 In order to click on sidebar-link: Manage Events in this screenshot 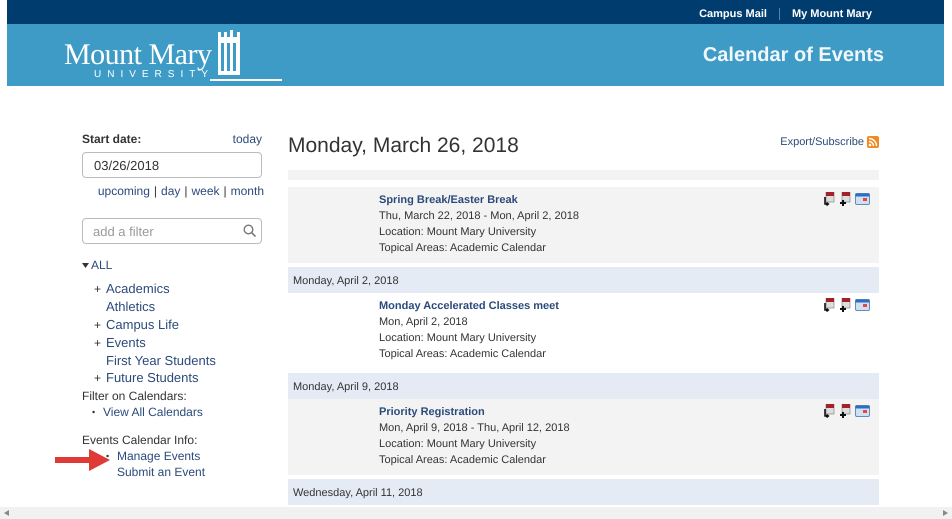, I will do `click(158, 456)`.